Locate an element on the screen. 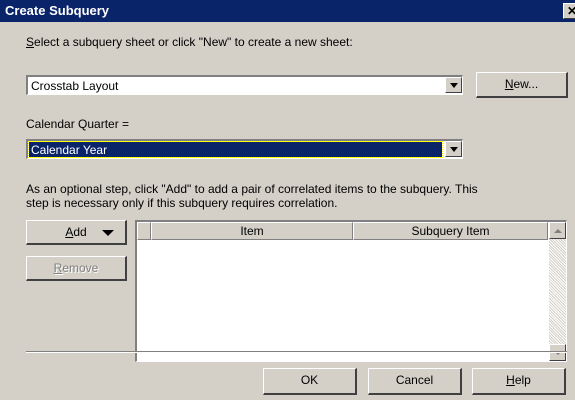  column-header-item: Item is located at coordinates (252, 231).